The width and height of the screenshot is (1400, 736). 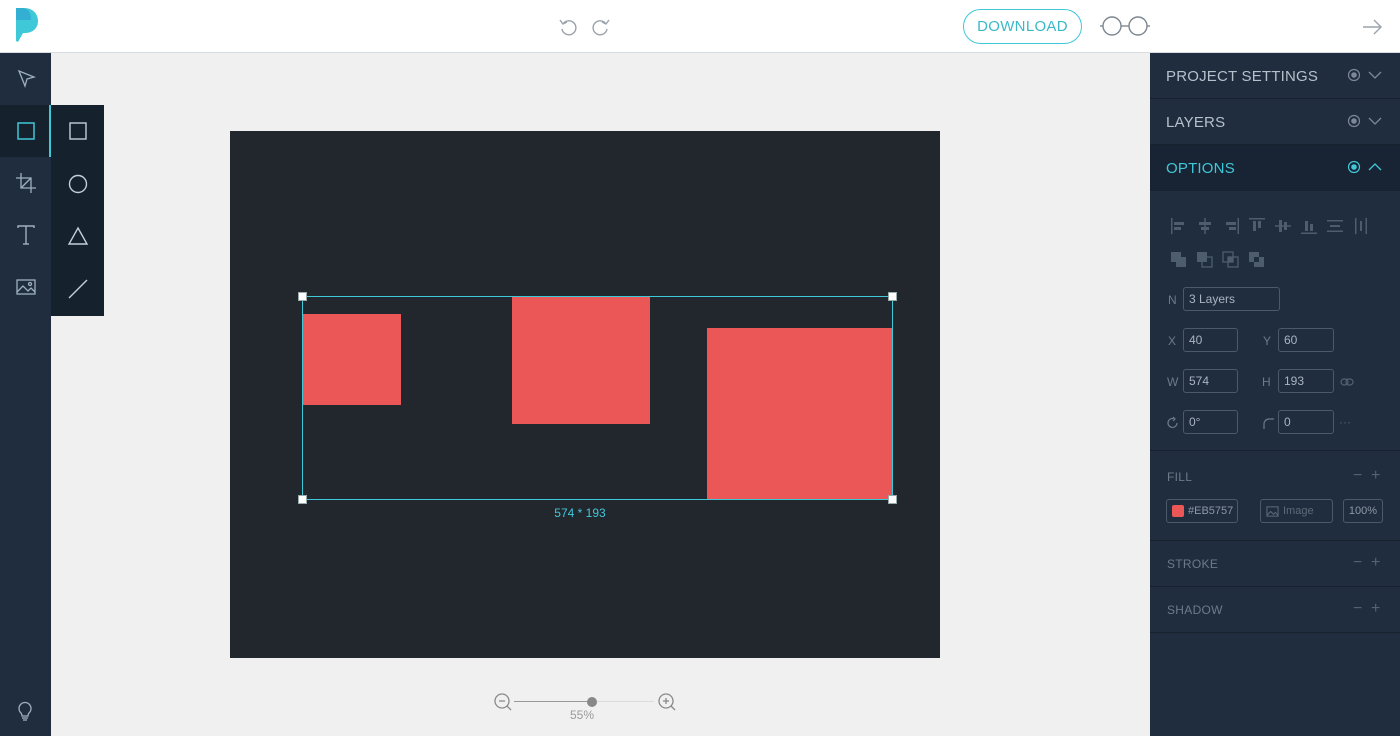 I want to click on align-middle-icon, so click(x=1283, y=226).